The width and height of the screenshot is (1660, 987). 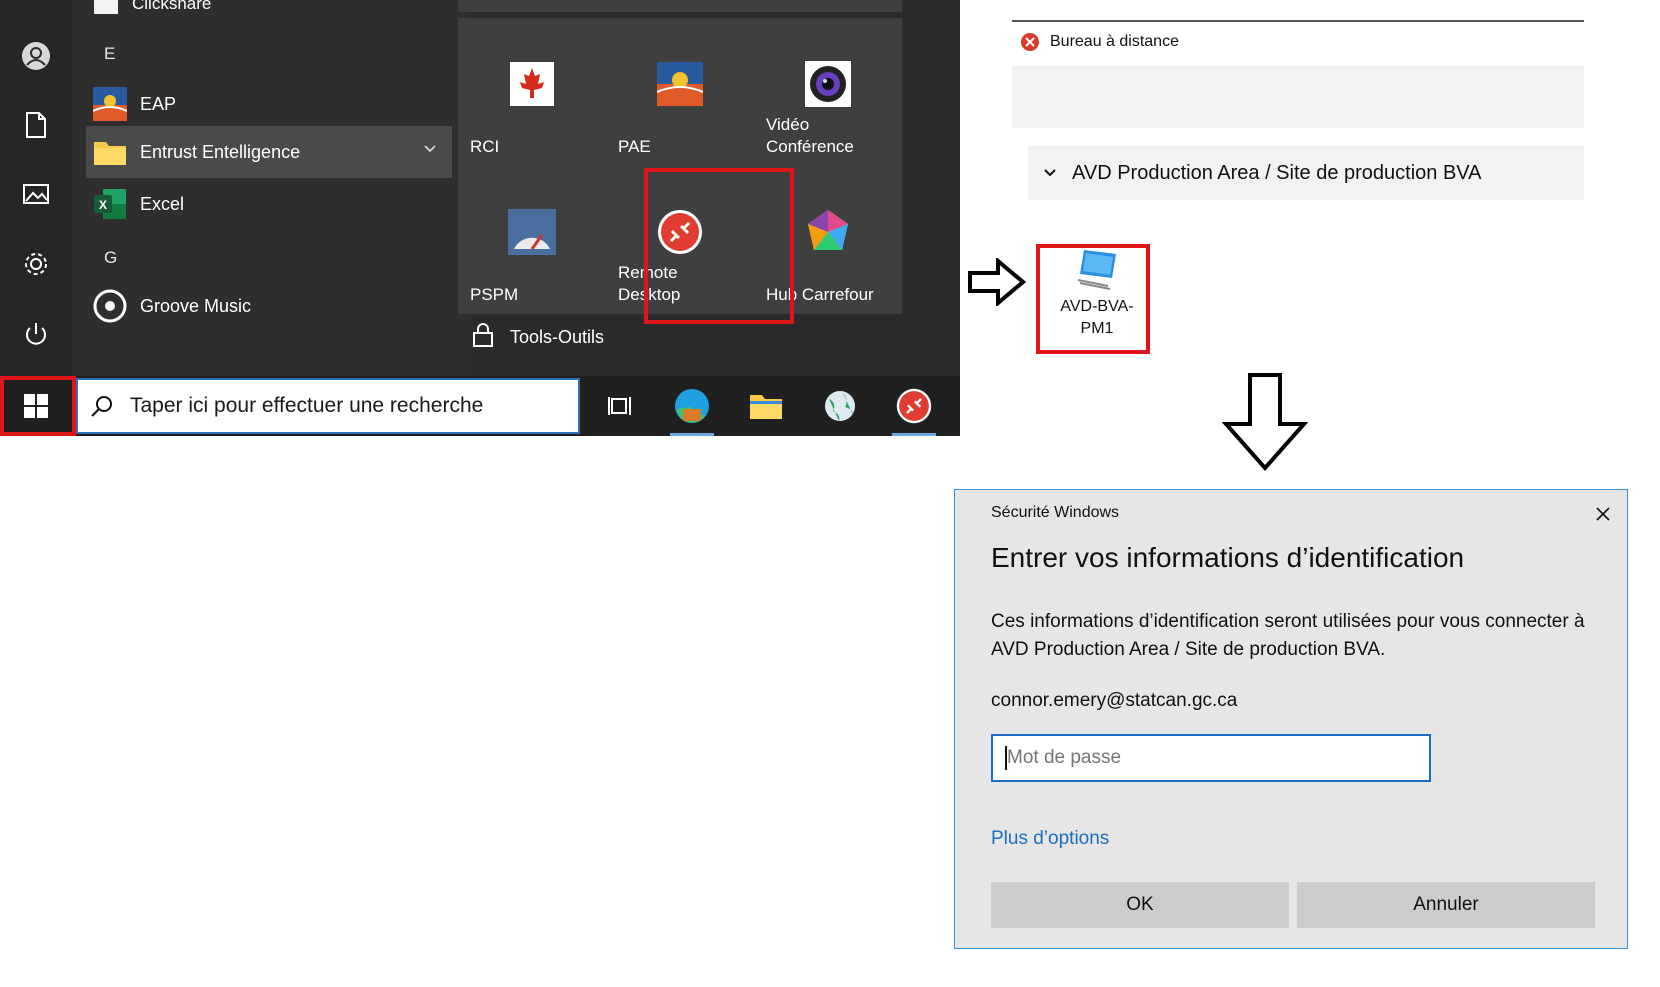 What do you see at coordinates (110, 152) in the screenshot?
I see `folder-icon` at bounding box center [110, 152].